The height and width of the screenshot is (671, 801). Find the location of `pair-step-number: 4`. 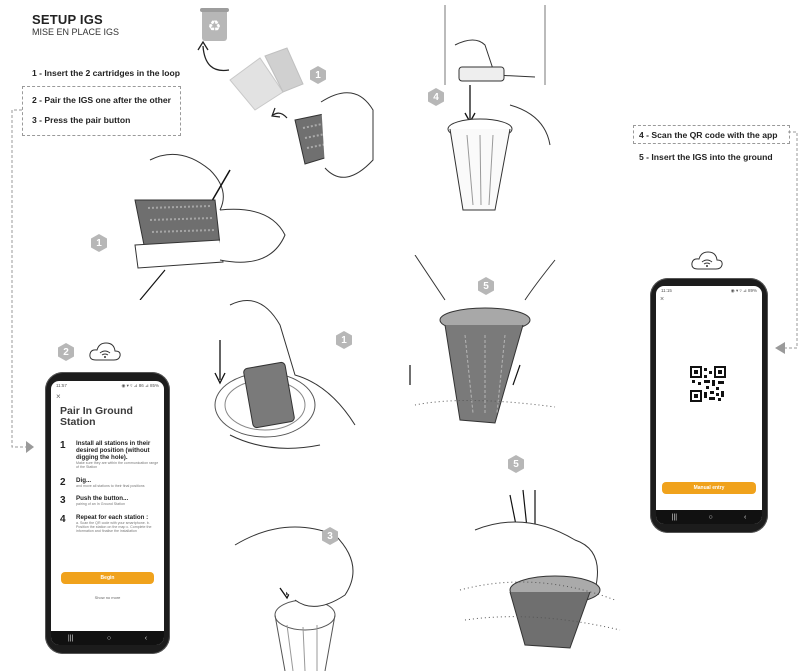

pair-step-number: 4 is located at coordinates (63, 519).